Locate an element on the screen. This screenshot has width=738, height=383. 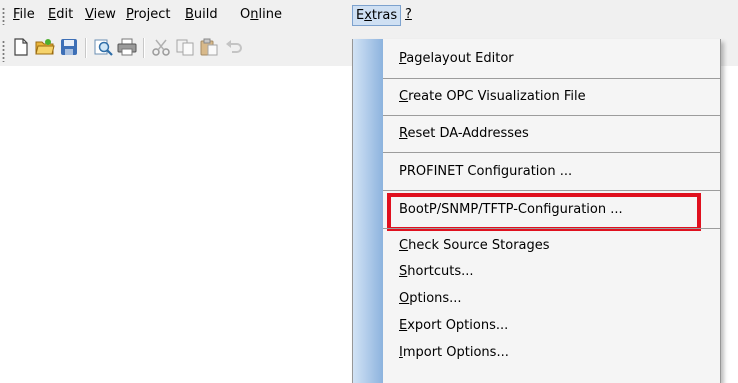
menu-help: ? is located at coordinates (408, 15).